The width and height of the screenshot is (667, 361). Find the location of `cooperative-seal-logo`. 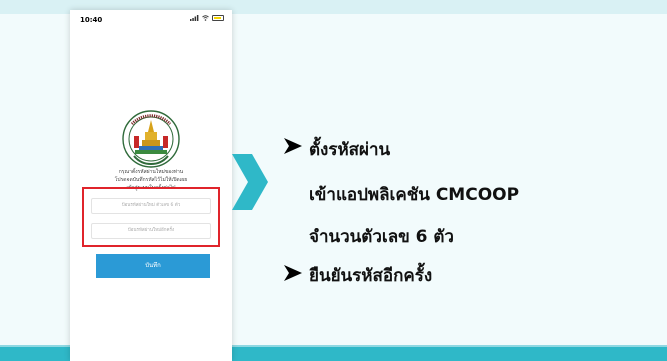

cooperative-seal-logo is located at coordinates (151, 139).